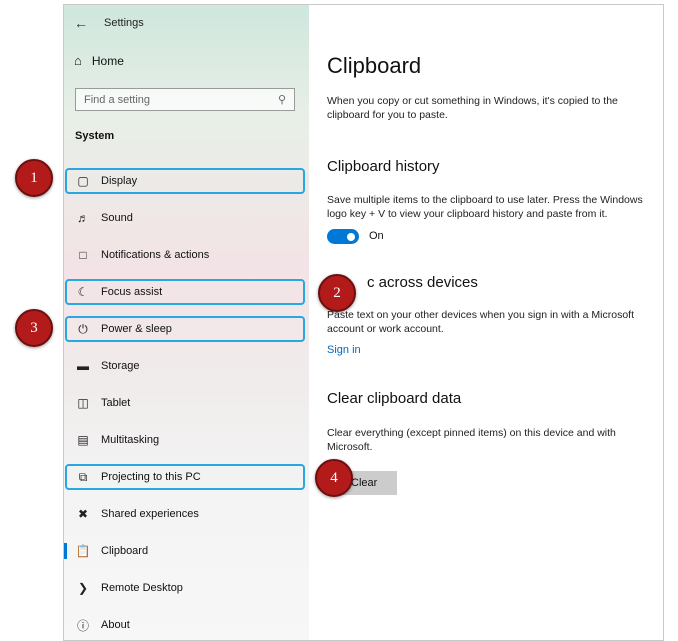  What do you see at coordinates (116, 403) in the screenshot?
I see `sidebar-item-label: Tablet` at bounding box center [116, 403].